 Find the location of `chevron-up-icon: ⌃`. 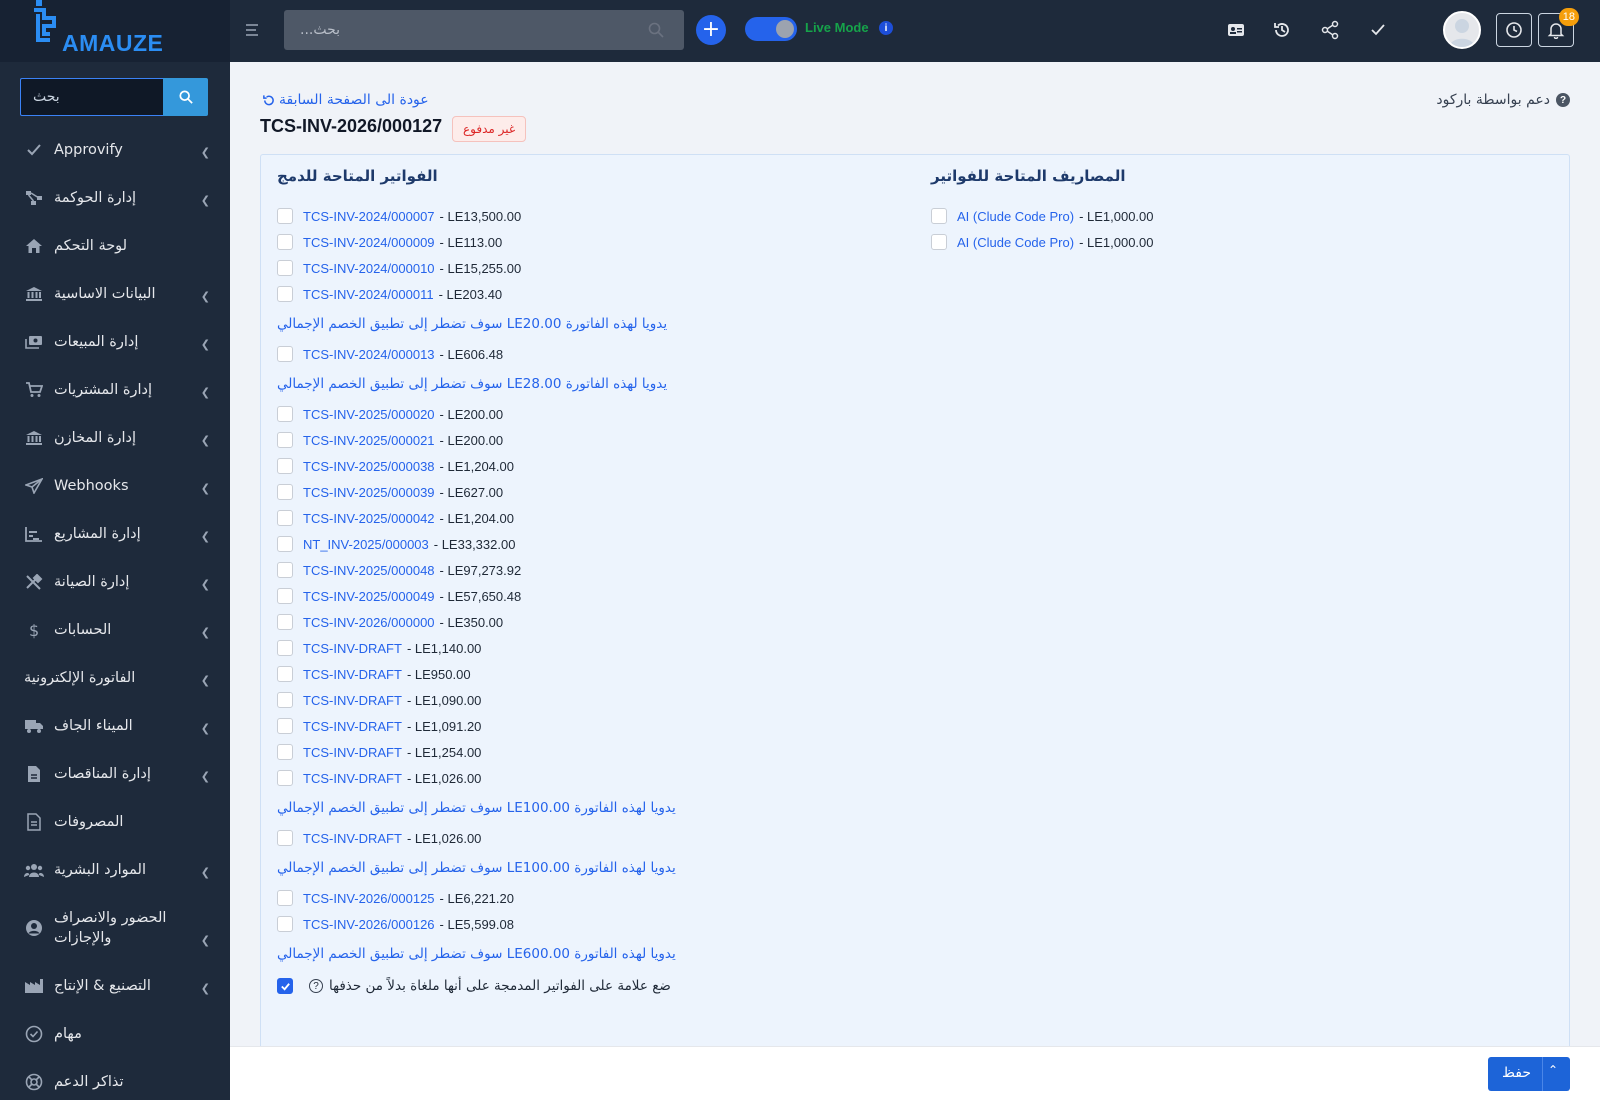

chevron-up-icon: ⌃ is located at coordinates (1553, 1070).